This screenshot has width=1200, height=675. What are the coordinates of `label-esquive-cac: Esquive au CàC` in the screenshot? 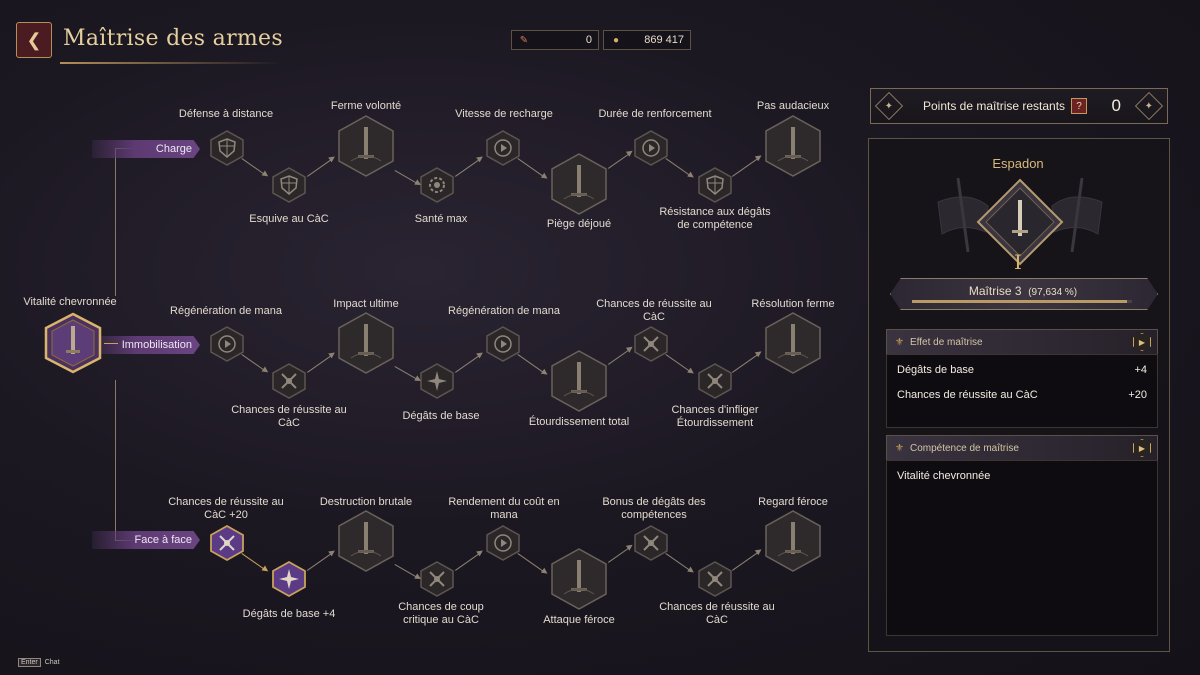 It's located at (289, 219).